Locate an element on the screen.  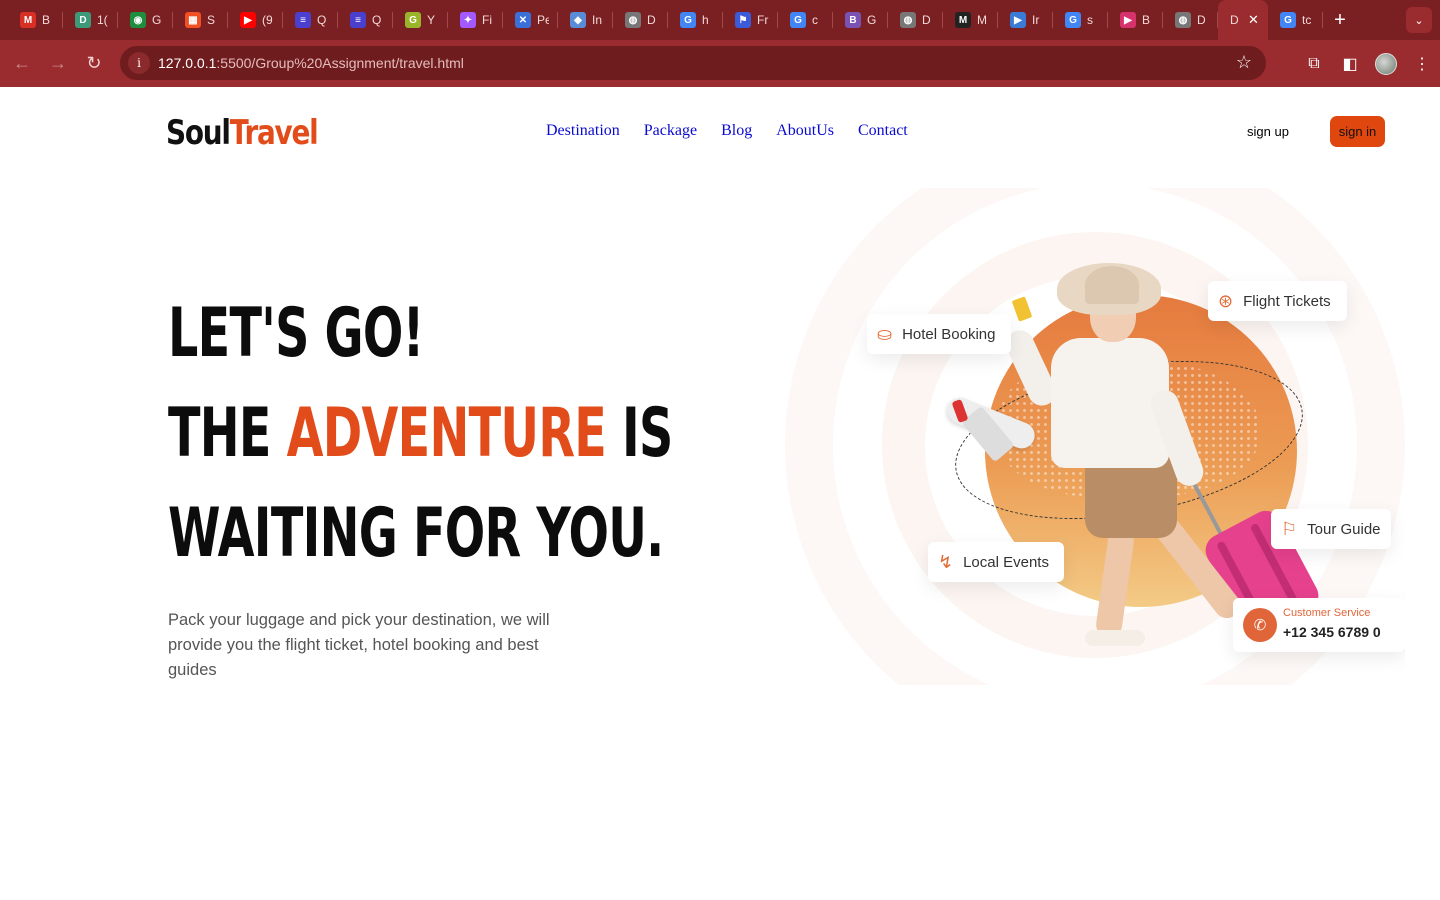
browser-tab: ▶ (9 is located at coordinates (255, 20).